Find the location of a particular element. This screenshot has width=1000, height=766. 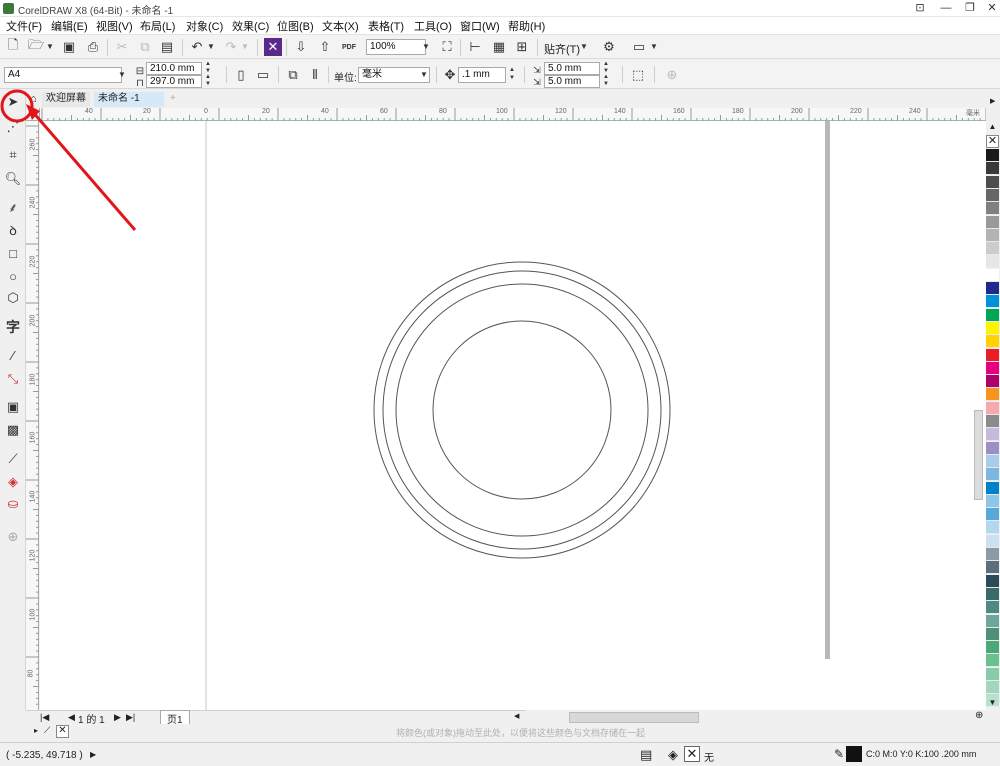

height-spinner-icon: ▲ ▼ is located at coordinates (208, 80).